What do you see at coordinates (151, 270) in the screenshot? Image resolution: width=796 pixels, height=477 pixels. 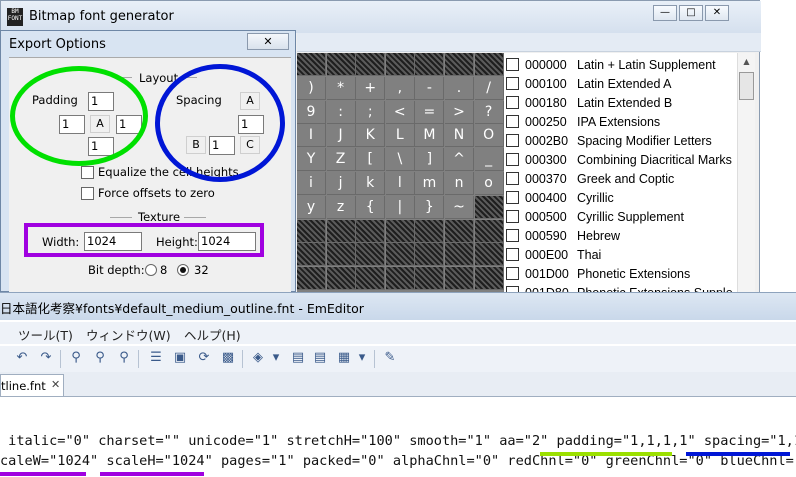 I see `bitdepth-8-radio` at bounding box center [151, 270].